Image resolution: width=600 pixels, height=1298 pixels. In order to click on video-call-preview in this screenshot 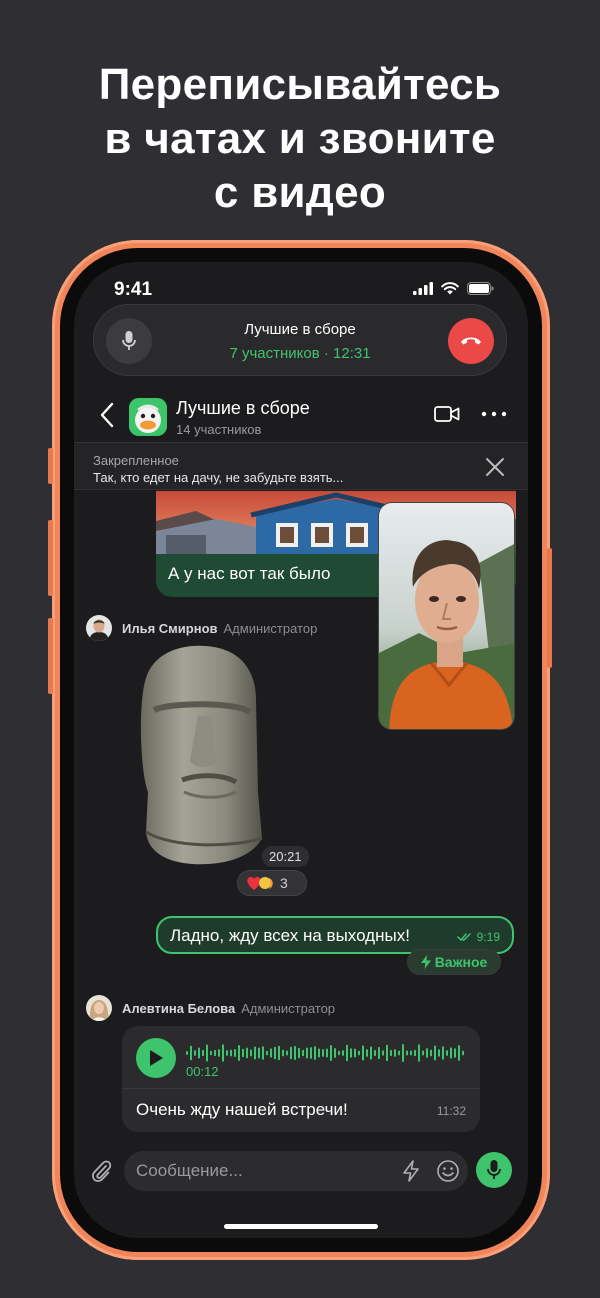, I will do `click(446, 616)`.